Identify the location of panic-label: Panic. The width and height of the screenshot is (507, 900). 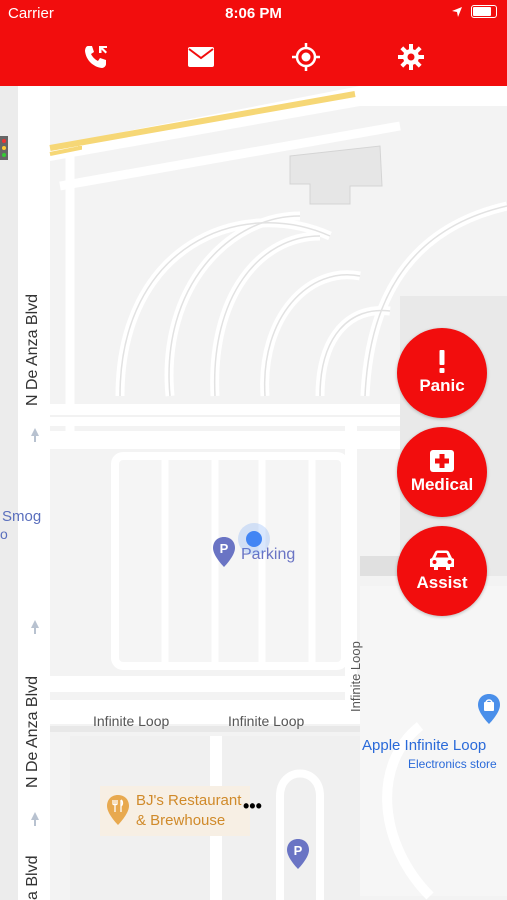
(442, 385).